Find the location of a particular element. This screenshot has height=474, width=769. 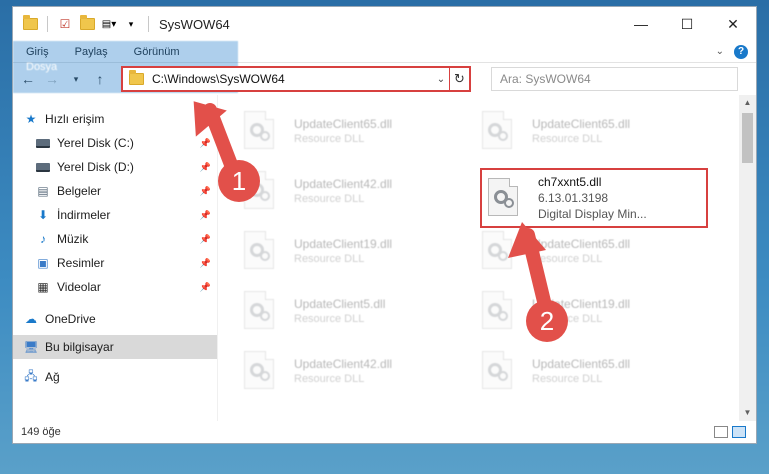

window-title: SysWOW64 is located at coordinates (194, 24).